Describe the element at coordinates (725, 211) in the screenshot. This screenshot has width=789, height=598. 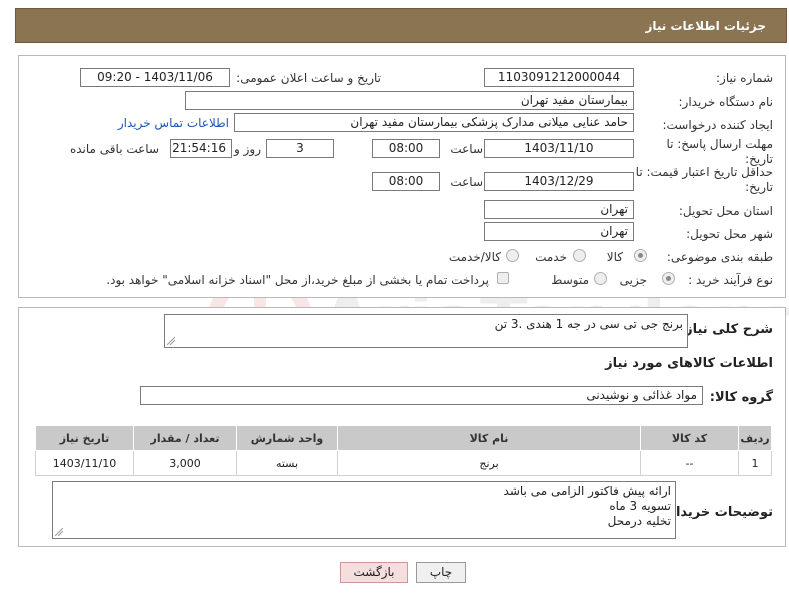
I see `province-label: استان محل تحویل:` at that location.